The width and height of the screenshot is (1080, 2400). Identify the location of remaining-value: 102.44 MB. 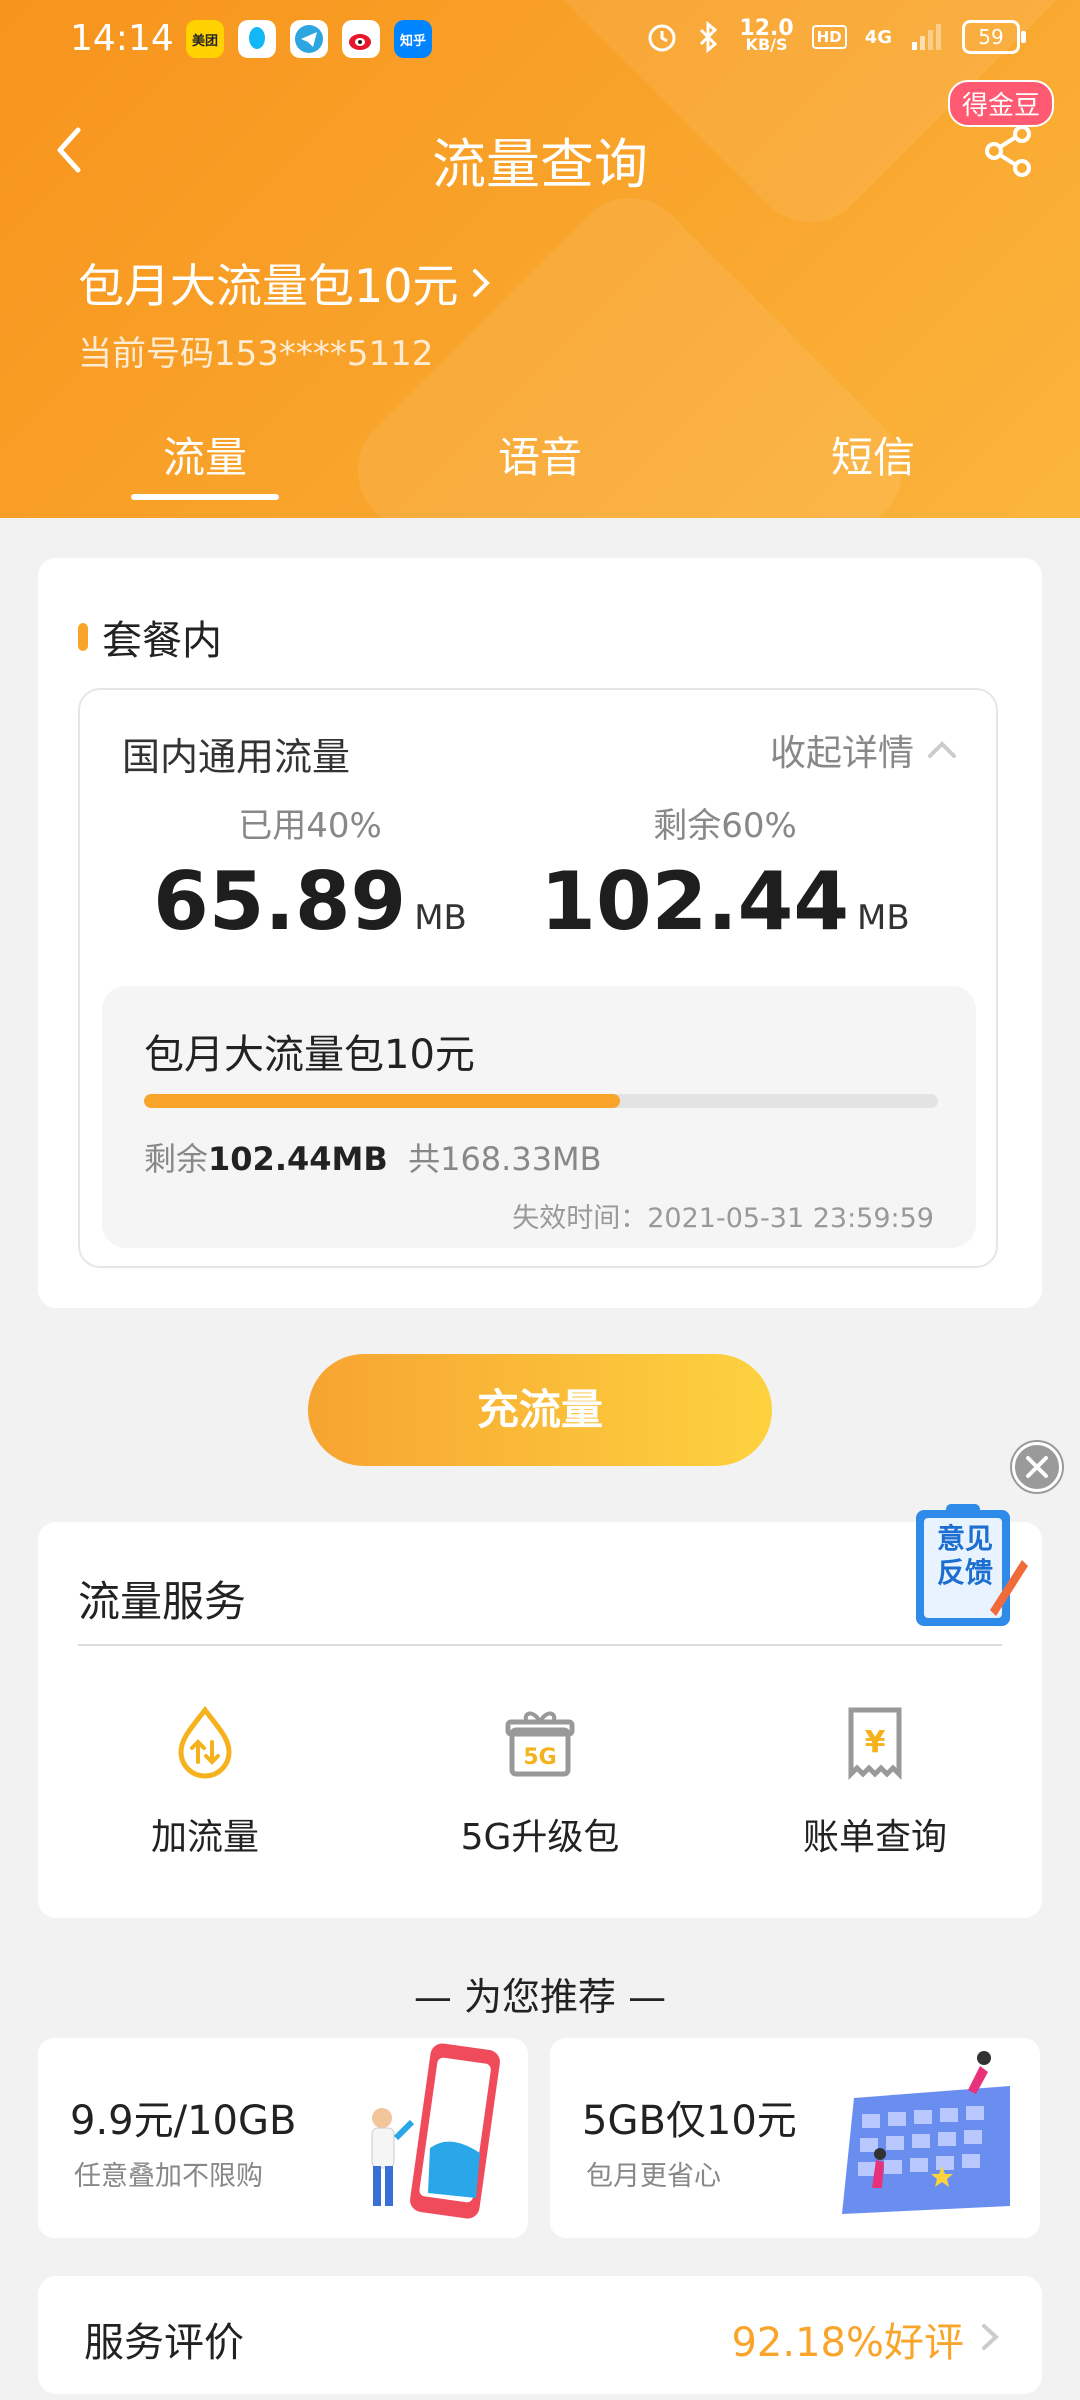
(725, 901).